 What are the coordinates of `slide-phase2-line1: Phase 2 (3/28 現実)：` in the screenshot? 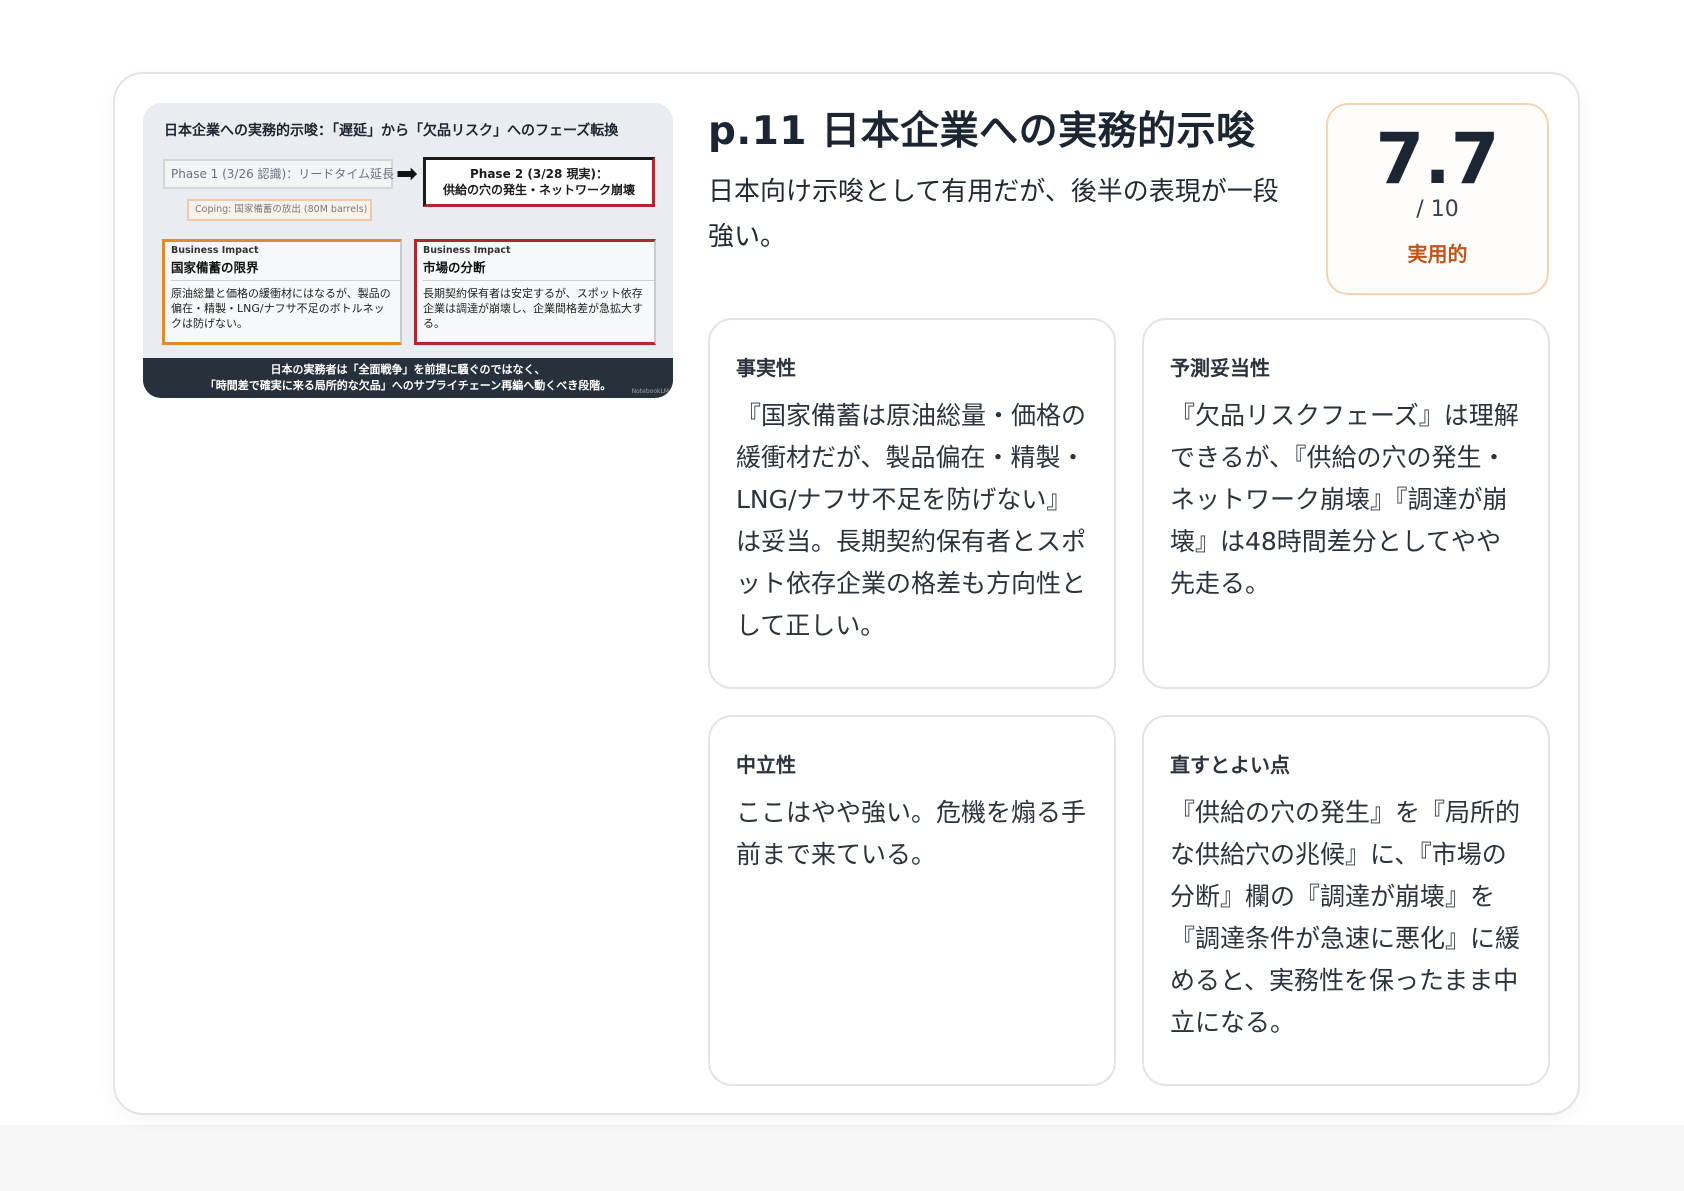 It's located at (538, 174).